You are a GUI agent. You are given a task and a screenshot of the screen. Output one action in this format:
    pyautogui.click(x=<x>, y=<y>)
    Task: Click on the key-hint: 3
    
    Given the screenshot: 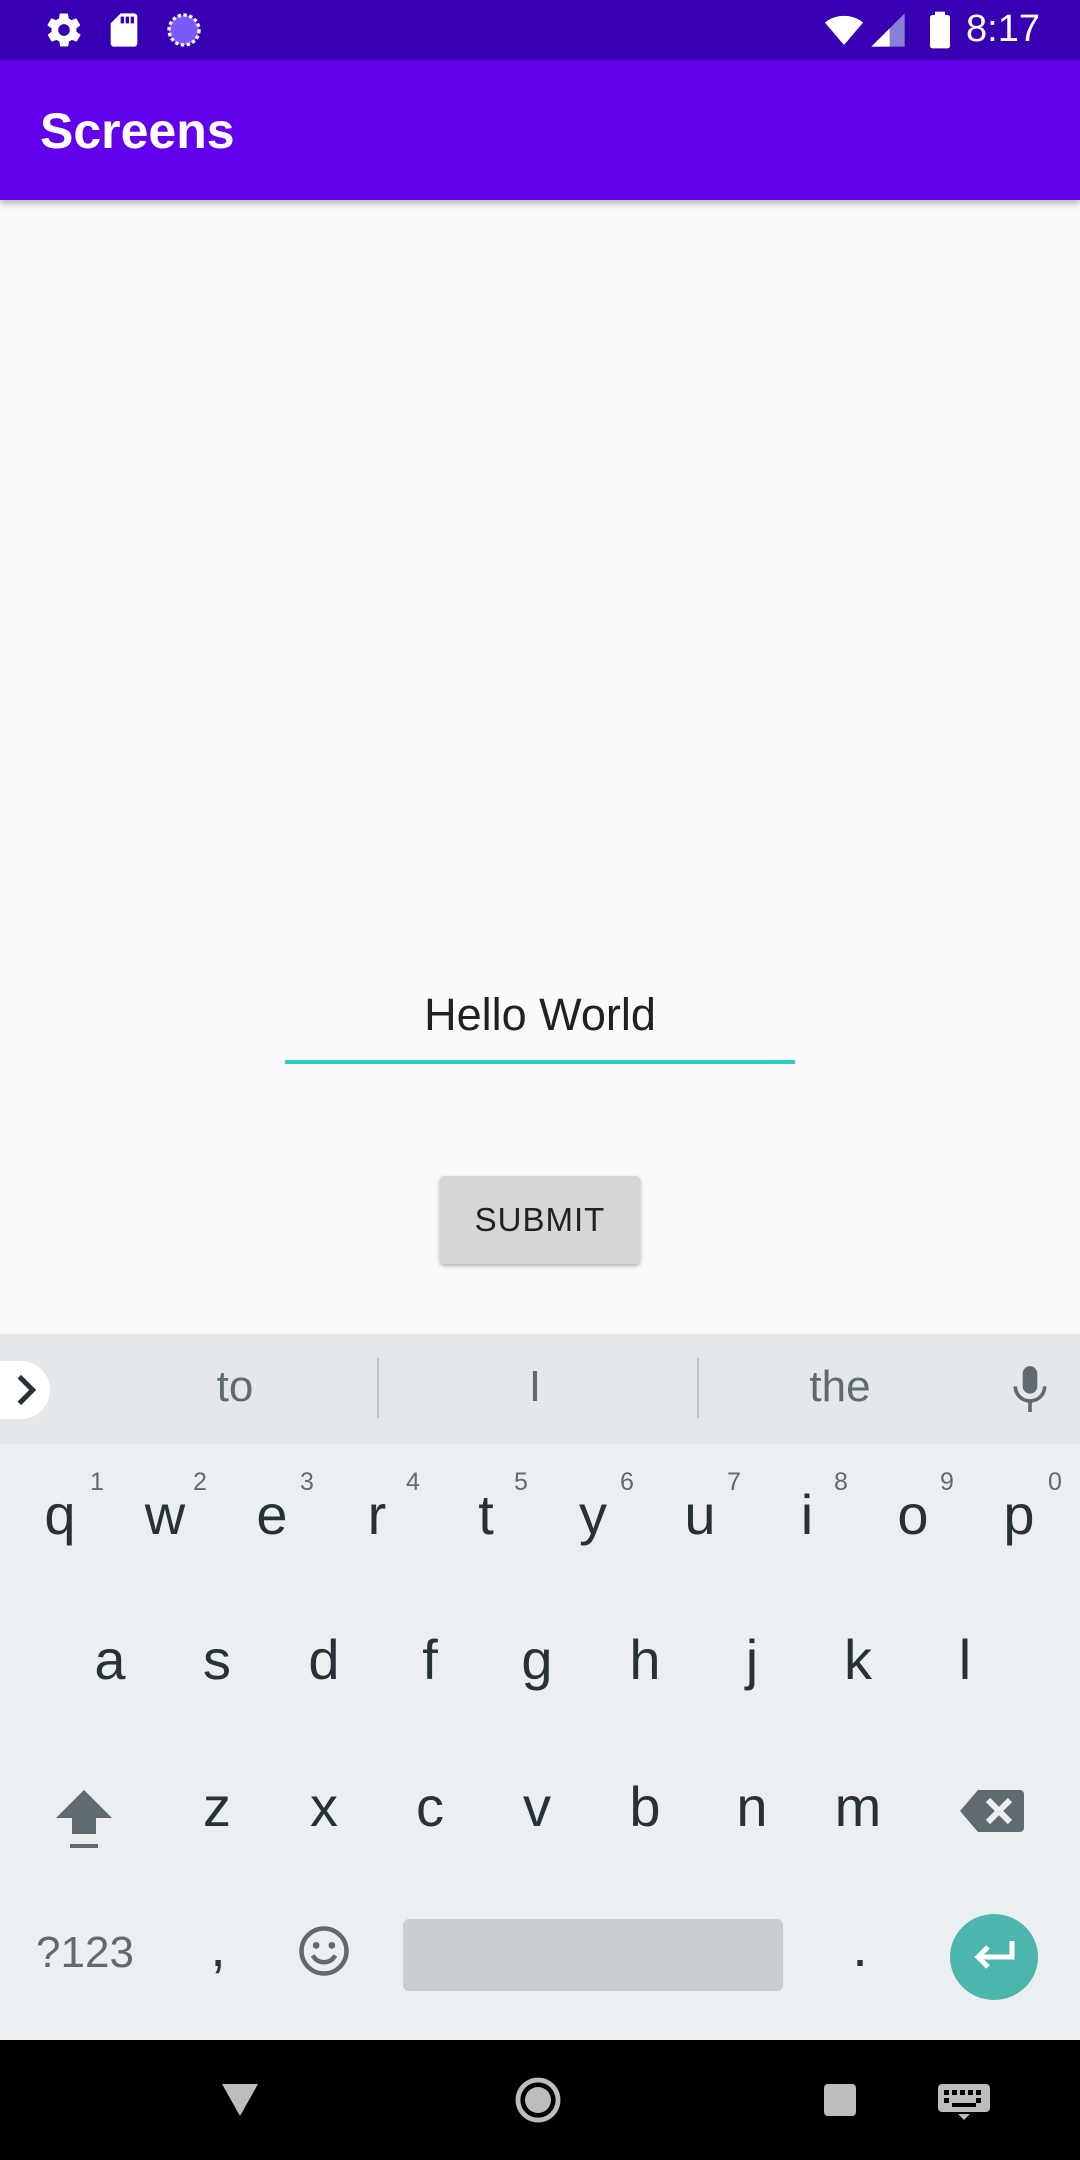 What is the action you would take?
    pyautogui.click(x=307, y=1482)
    